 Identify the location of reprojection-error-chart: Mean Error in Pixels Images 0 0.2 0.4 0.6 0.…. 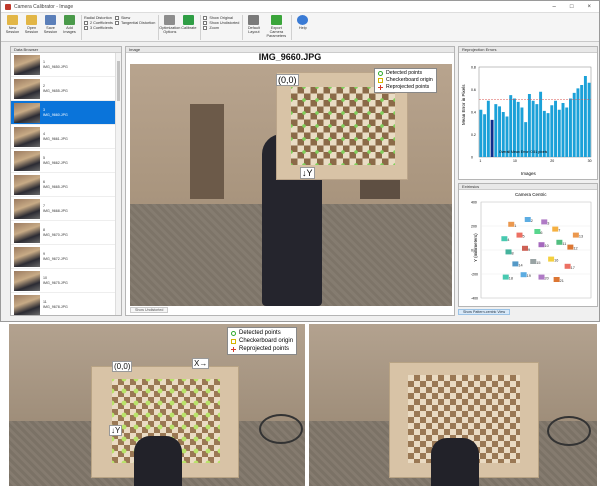
(528, 116).